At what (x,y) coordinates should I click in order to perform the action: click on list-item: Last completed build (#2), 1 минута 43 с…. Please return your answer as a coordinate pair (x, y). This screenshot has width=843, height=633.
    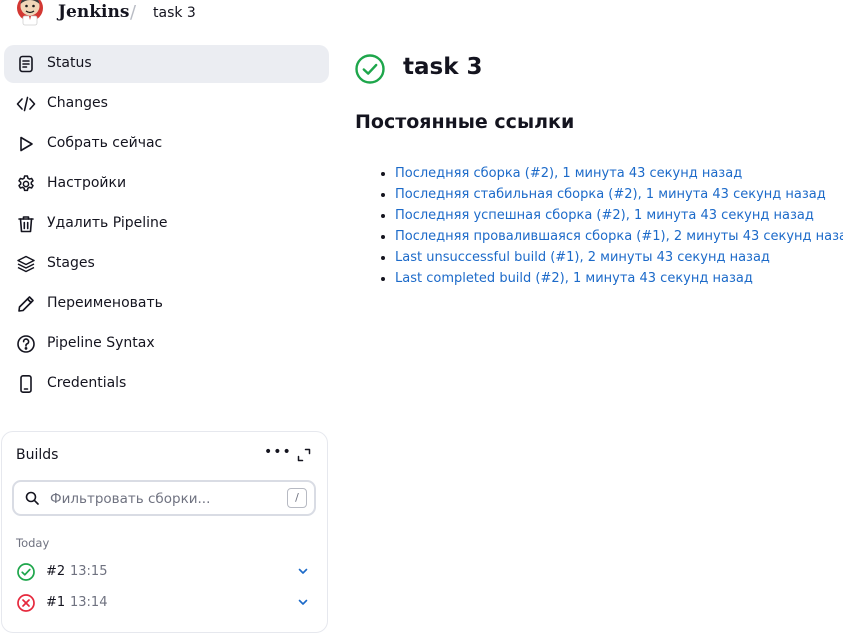
    Looking at the image, I should click on (619, 278).